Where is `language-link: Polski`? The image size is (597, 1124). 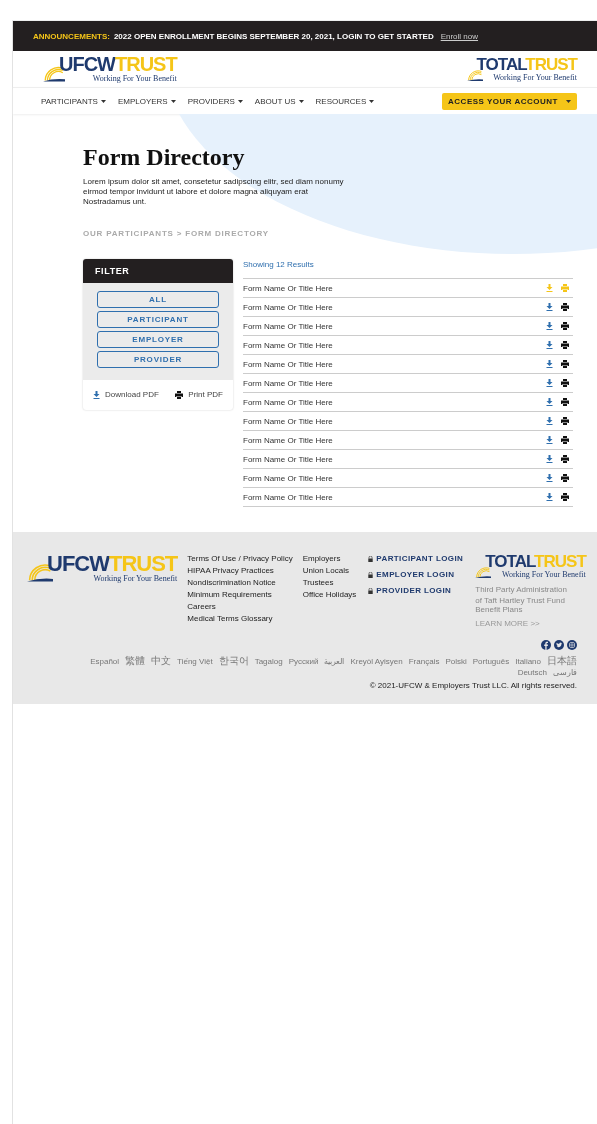
language-link: Polski is located at coordinates (456, 661).